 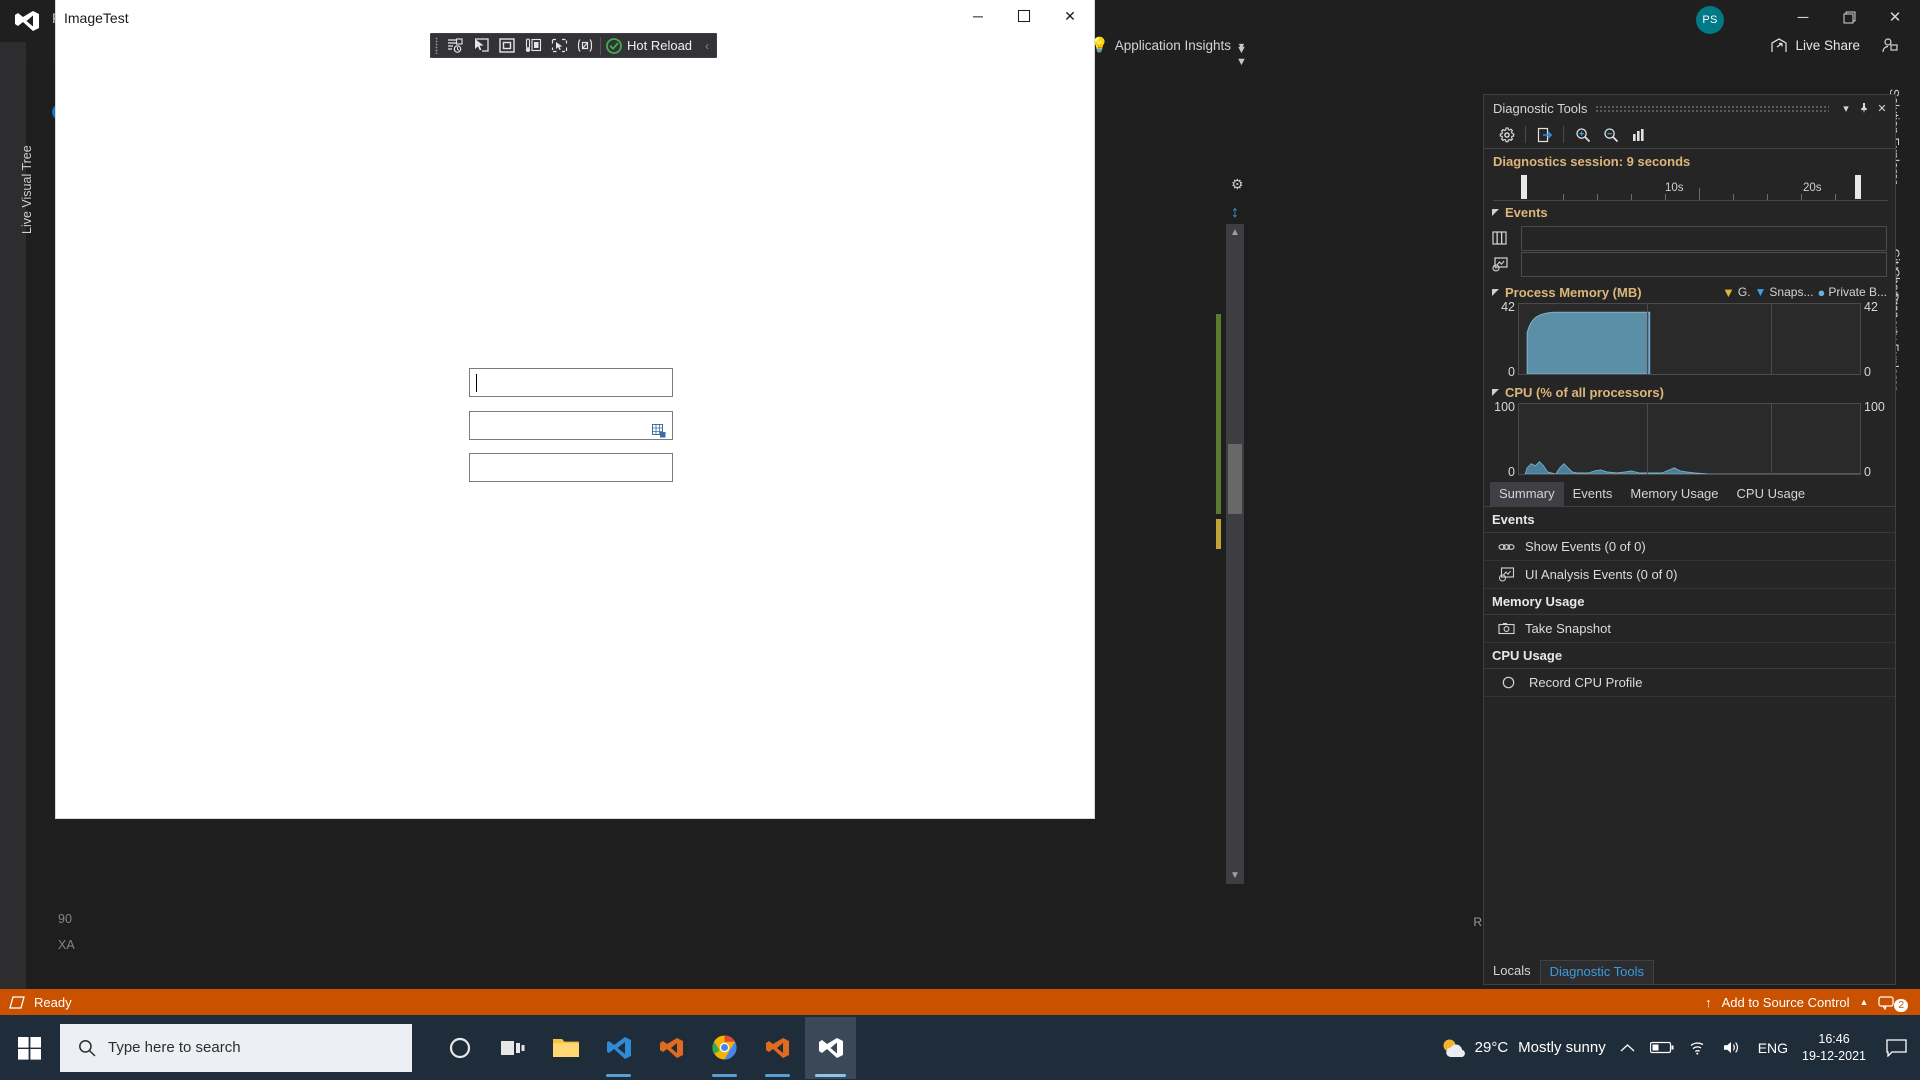 I want to click on app-minimize-button: ─, so click(x=978, y=16).